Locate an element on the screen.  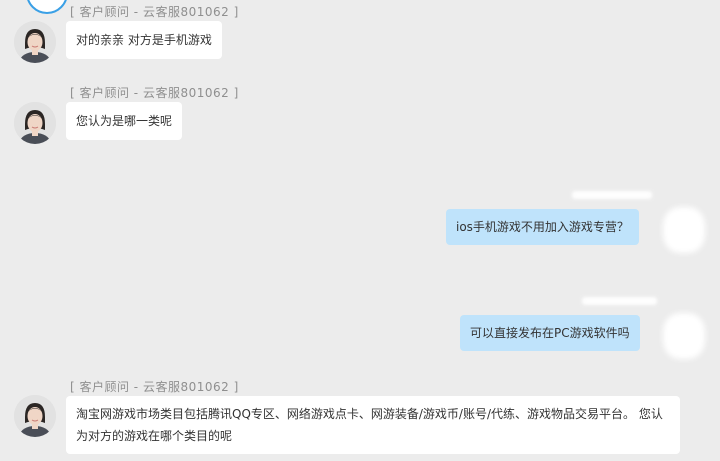
agent-message-bubble: 对的亲亲 对方是手机游戏 is located at coordinates (144, 40).